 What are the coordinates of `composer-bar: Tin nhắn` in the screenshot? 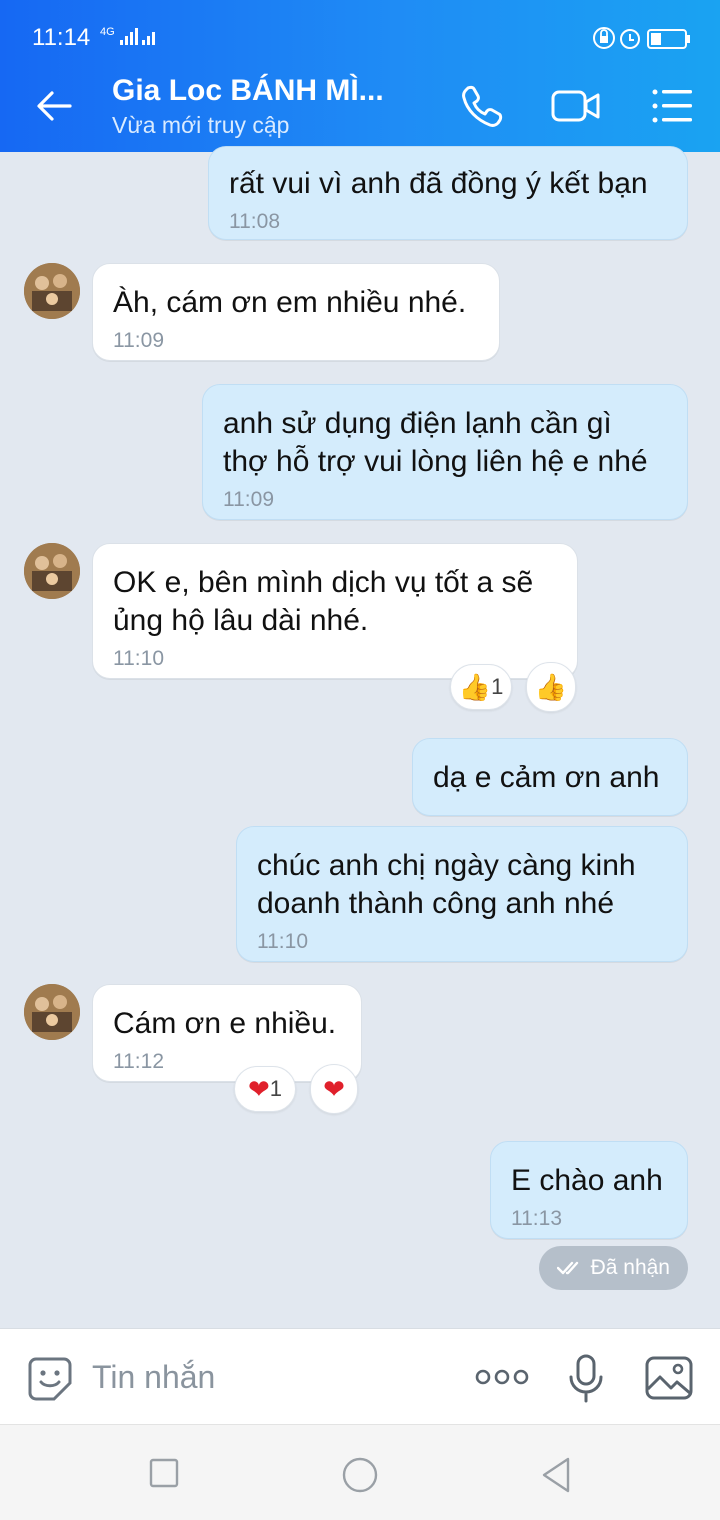 It's located at (360, 1376).